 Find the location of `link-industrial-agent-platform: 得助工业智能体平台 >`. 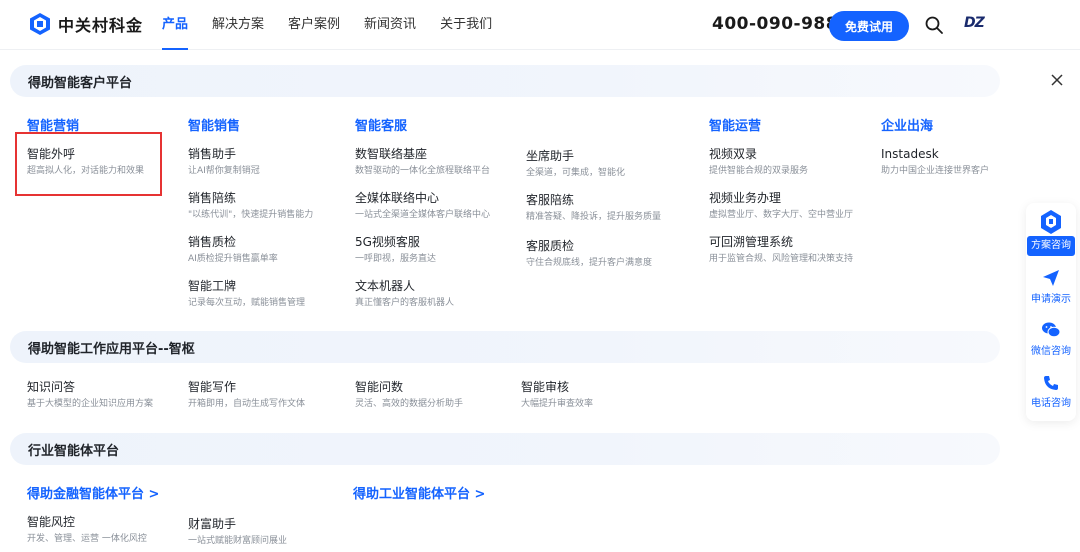

link-industrial-agent-platform: 得助工业智能体平台 > is located at coordinates (419, 492).